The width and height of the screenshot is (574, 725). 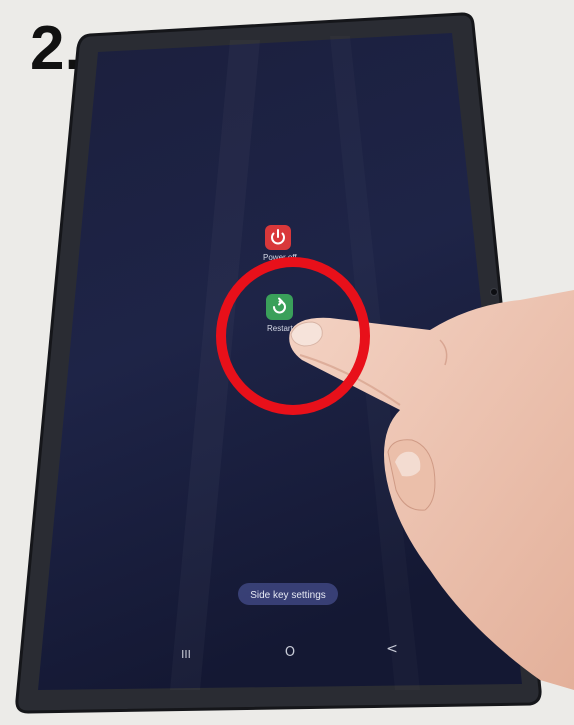 I want to click on side-key-settings-label: Side key settings, so click(x=288, y=595).